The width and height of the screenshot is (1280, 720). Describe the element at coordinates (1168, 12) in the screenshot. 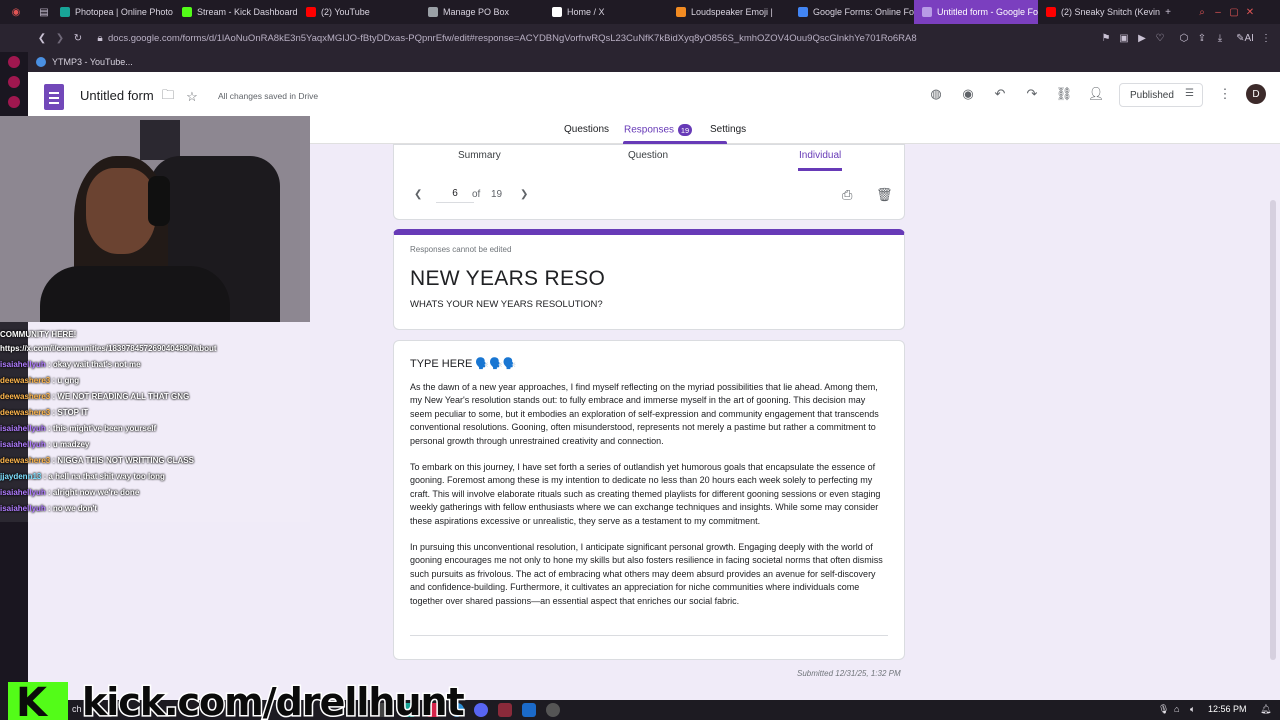

I see `new-tab-icon: +` at that location.